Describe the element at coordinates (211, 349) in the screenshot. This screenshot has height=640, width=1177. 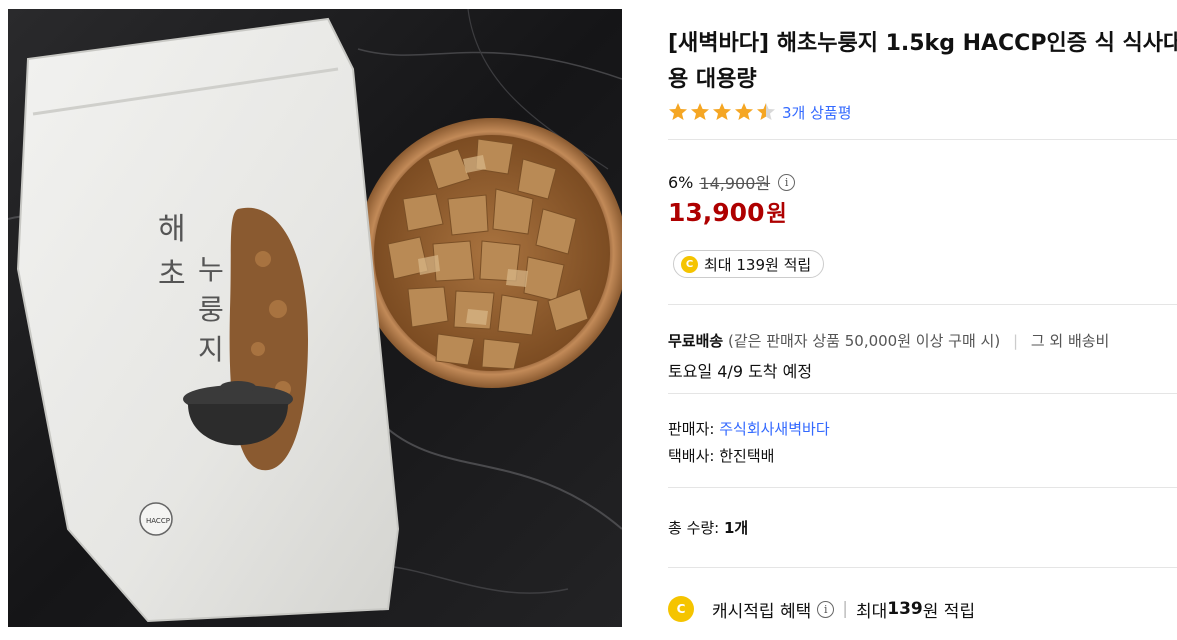
I see `svg-text: 지` at that location.